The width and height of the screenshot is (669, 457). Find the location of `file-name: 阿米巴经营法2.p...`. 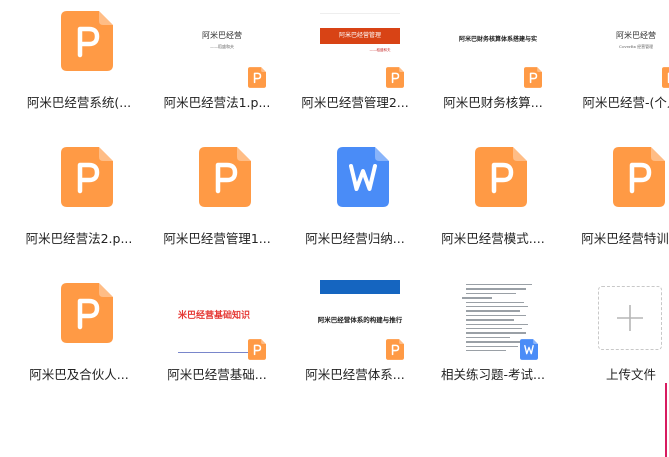

file-name: 阿米巴经营法2.p... is located at coordinates (79, 238).